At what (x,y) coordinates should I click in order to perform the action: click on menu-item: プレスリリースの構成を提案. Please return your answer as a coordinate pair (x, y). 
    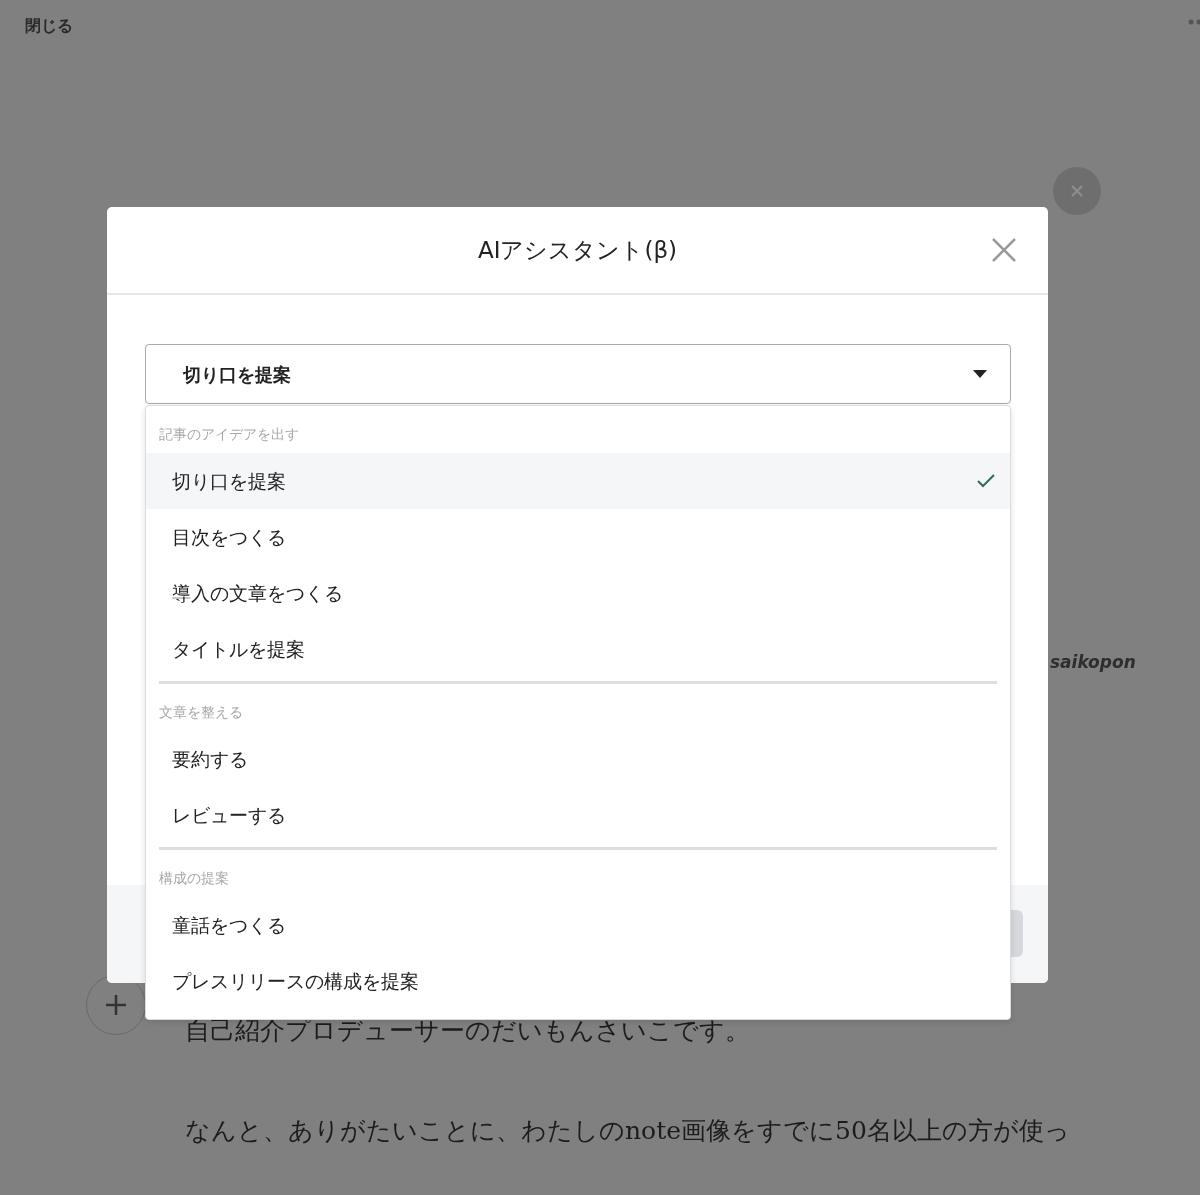
    Looking at the image, I should click on (578, 981).